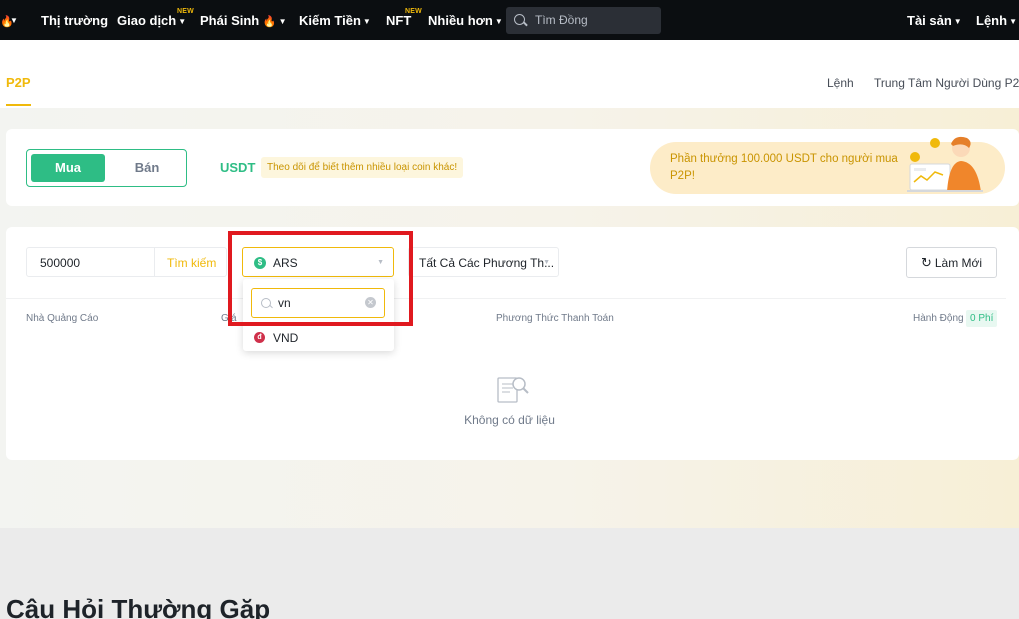  What do you see at coordinates (126, 262) in the screenshot?
I see `amount-input: 500000 Tìm kiếm` at bounding box center [126, 262].